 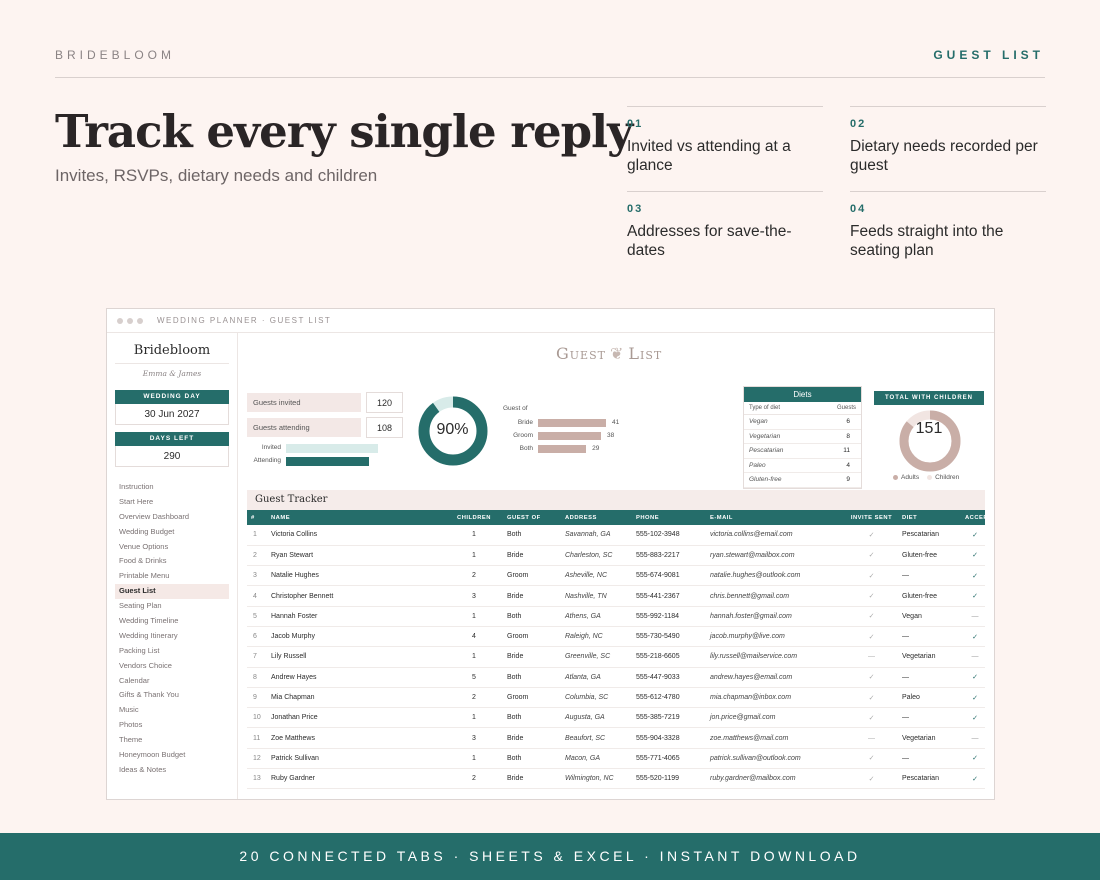 What do you see at coordinates (669, 779) in the screenshot?
I see `cell-phone: 555-520-1199` at bounding box center [669, 779].